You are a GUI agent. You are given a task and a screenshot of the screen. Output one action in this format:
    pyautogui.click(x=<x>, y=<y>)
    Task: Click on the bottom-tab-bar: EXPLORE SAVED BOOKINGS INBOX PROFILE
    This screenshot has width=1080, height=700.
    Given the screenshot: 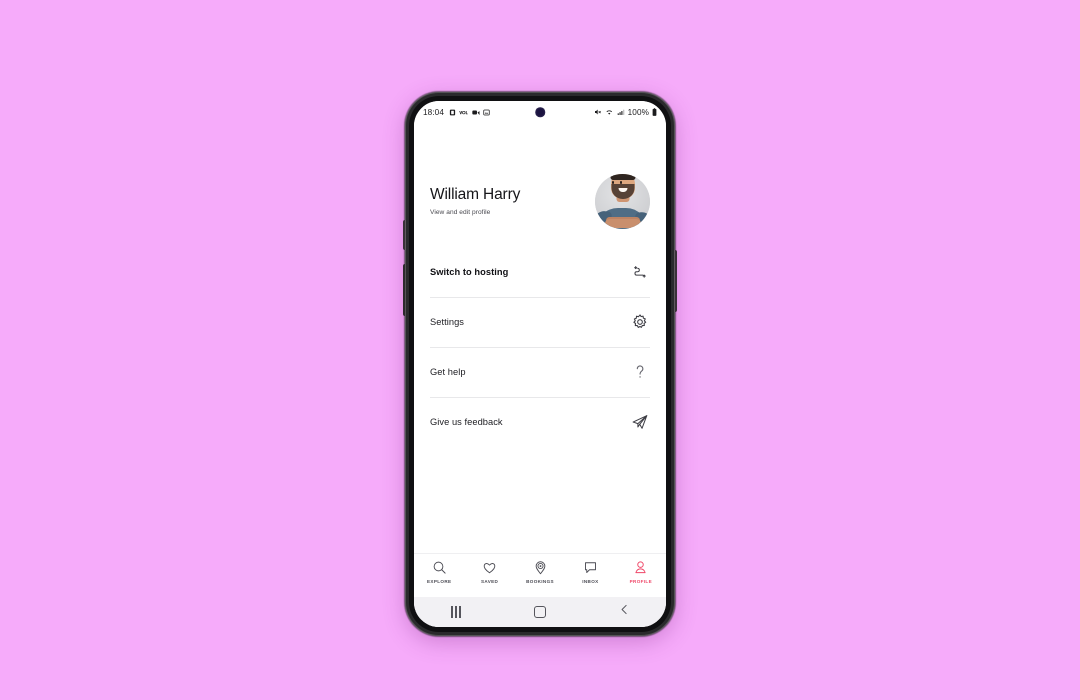 What is the action you would take?
    pyautogui.click(x=540, y=575)
    